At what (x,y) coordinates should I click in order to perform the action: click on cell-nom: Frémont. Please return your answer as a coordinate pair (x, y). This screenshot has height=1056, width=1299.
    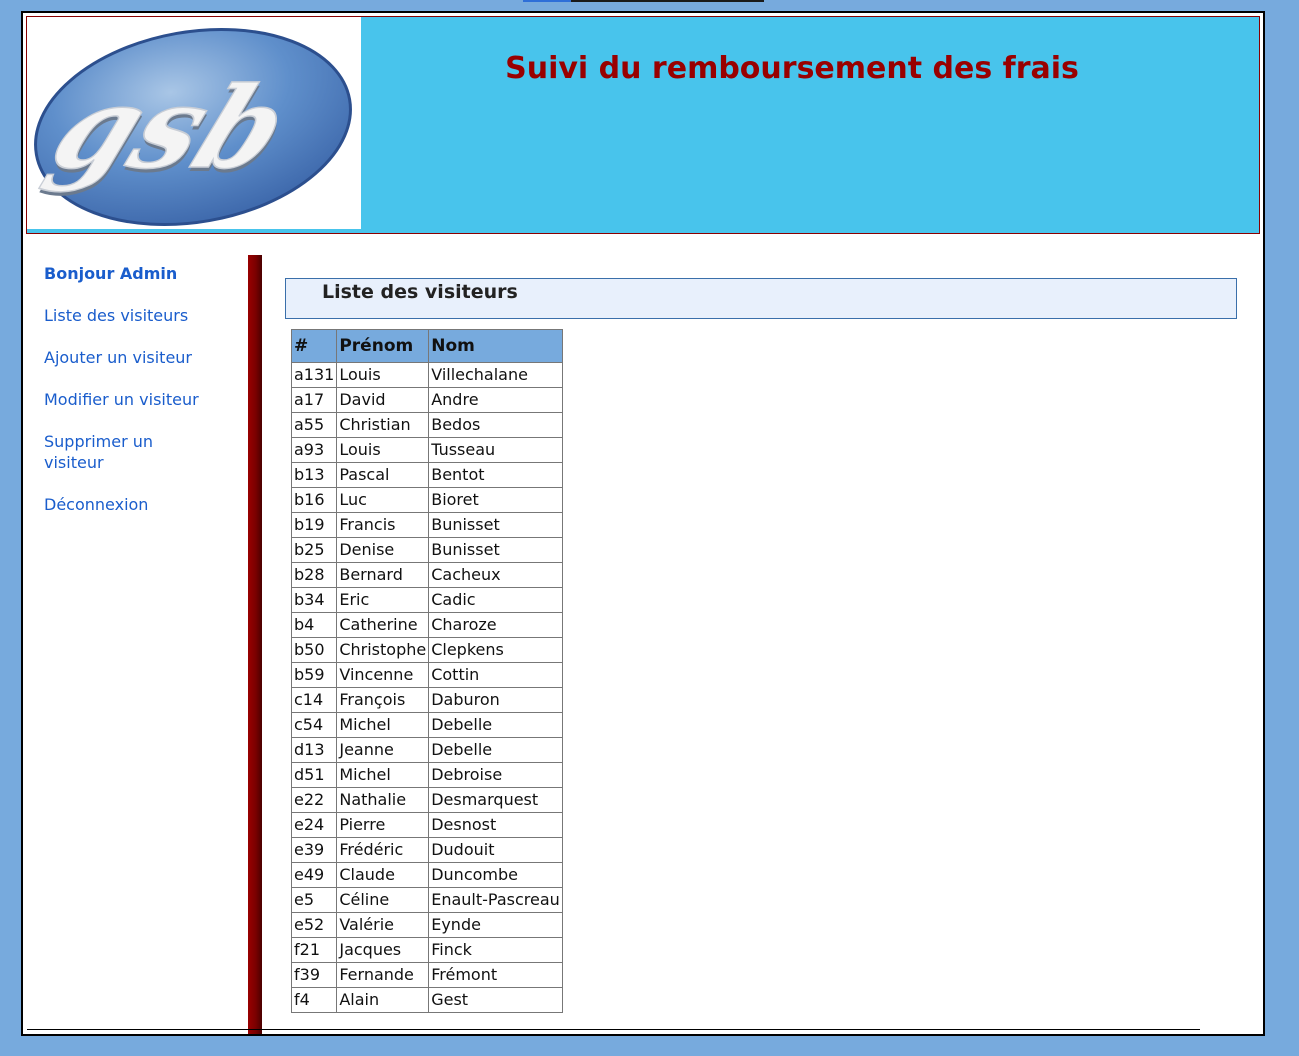
    Looking at the image, I should click on (495, 975).